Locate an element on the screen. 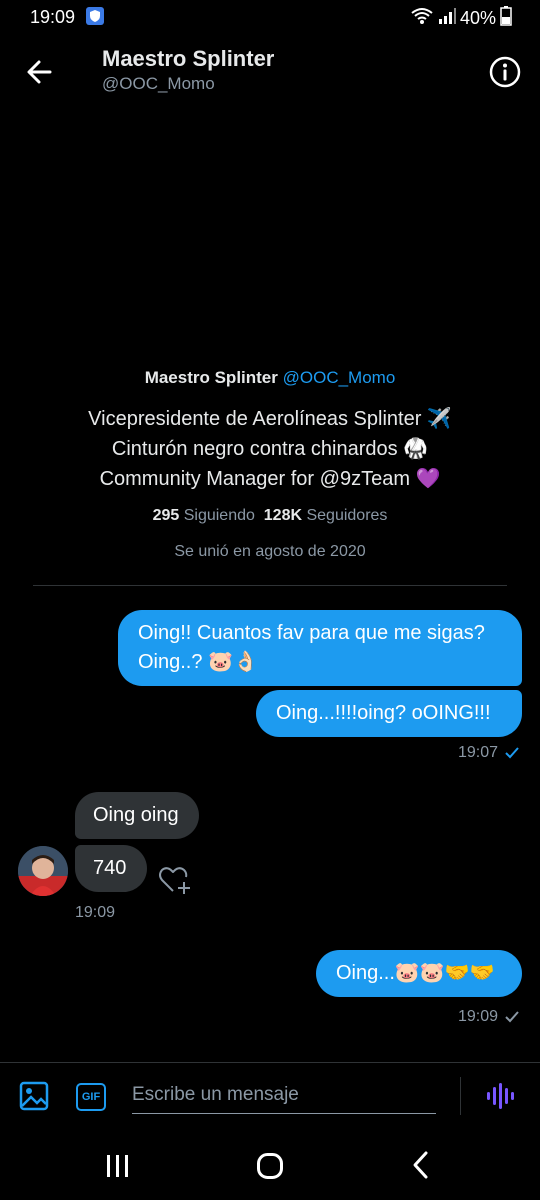 The image size is (540, 1200). chevron-left-icon is located at coordinates (420, 1165).